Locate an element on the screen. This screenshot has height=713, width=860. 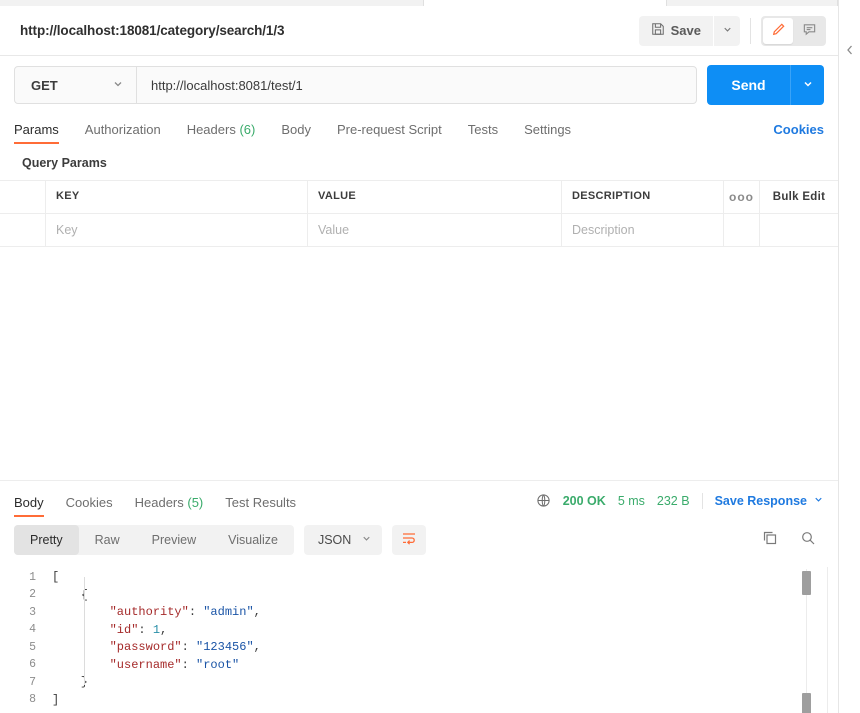
column-options-button: ooo is located at coordinates (742, 197).